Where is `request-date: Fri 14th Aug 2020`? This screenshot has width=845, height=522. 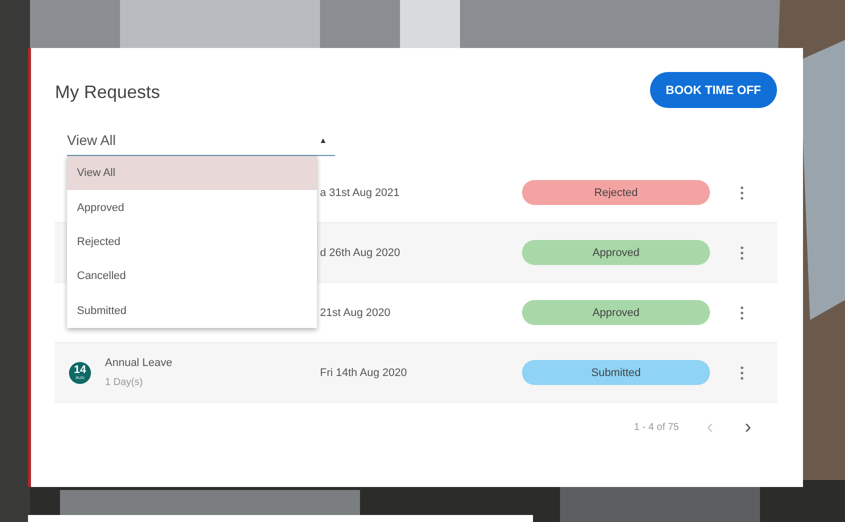
request-date: Fri 14th Aug 2020 is located at coordinates (364, 372).